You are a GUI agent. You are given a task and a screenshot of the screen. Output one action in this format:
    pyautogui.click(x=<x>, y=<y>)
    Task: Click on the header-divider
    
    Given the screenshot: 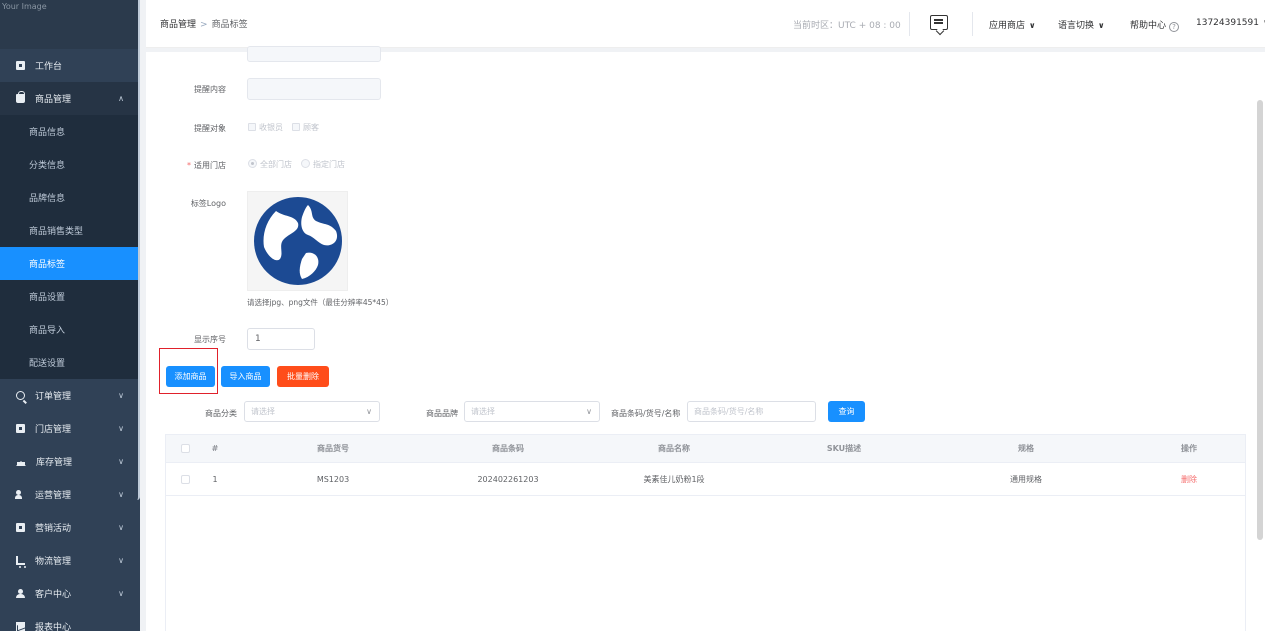 What is the action you would take?
    pyautogui.click(x=909, y=24)
    